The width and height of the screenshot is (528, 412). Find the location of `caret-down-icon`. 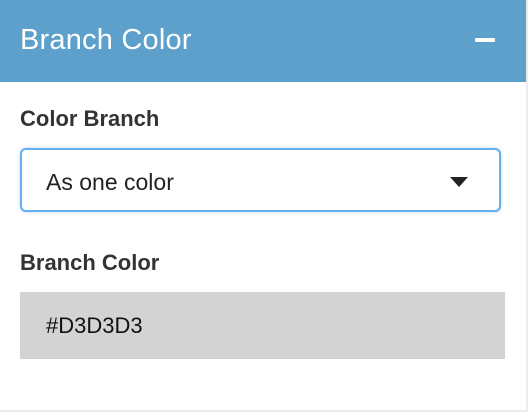

caret-down-icon is located at coordinates (459, 182).